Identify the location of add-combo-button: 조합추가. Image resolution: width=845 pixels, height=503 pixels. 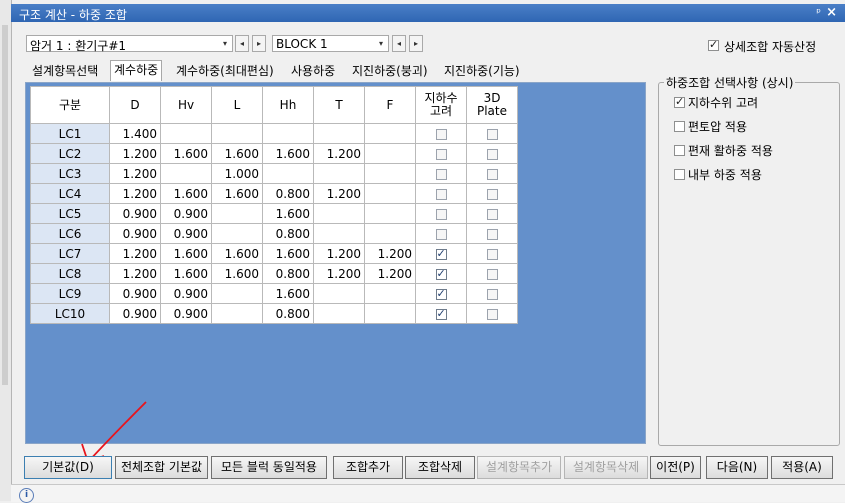
(368, 467).